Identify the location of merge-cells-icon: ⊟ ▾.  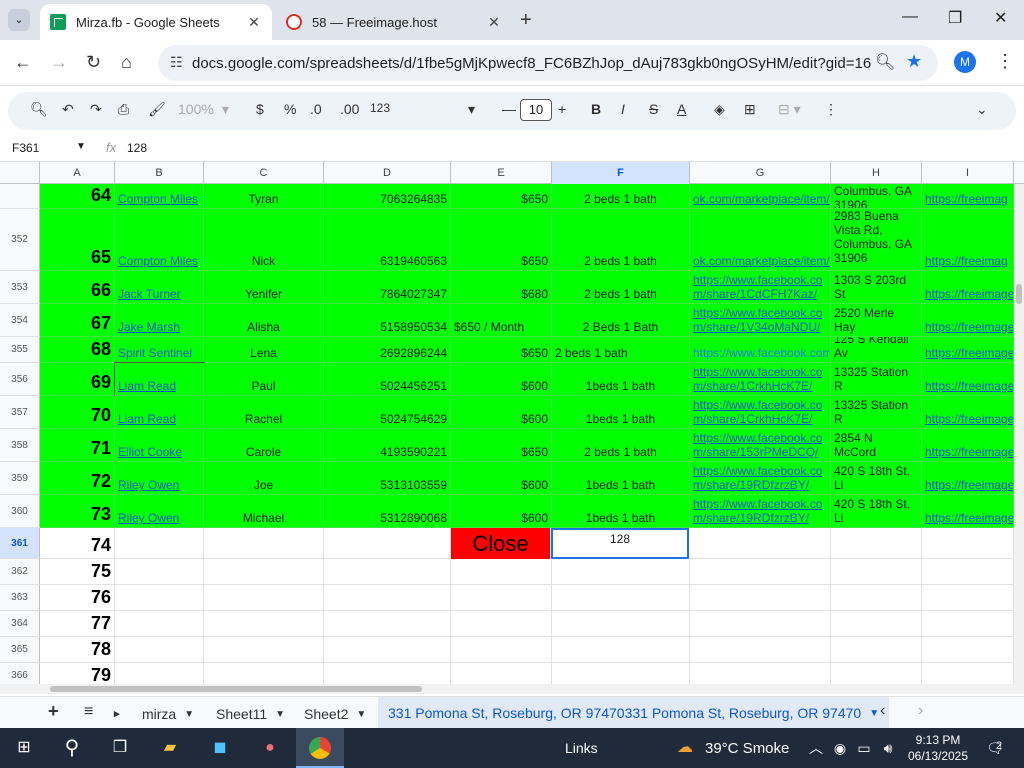
(789, 109).